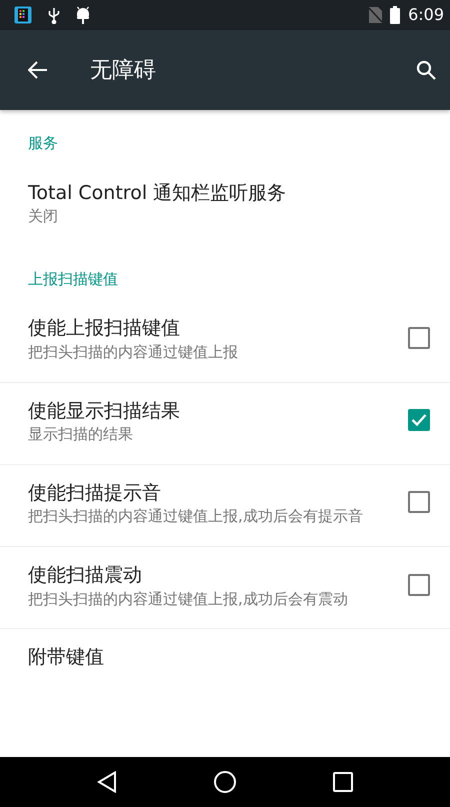 Image resolution: width=450 pixels, height=807 pixels. I want to click on preference-row: 附带键值, so click(225, 660).